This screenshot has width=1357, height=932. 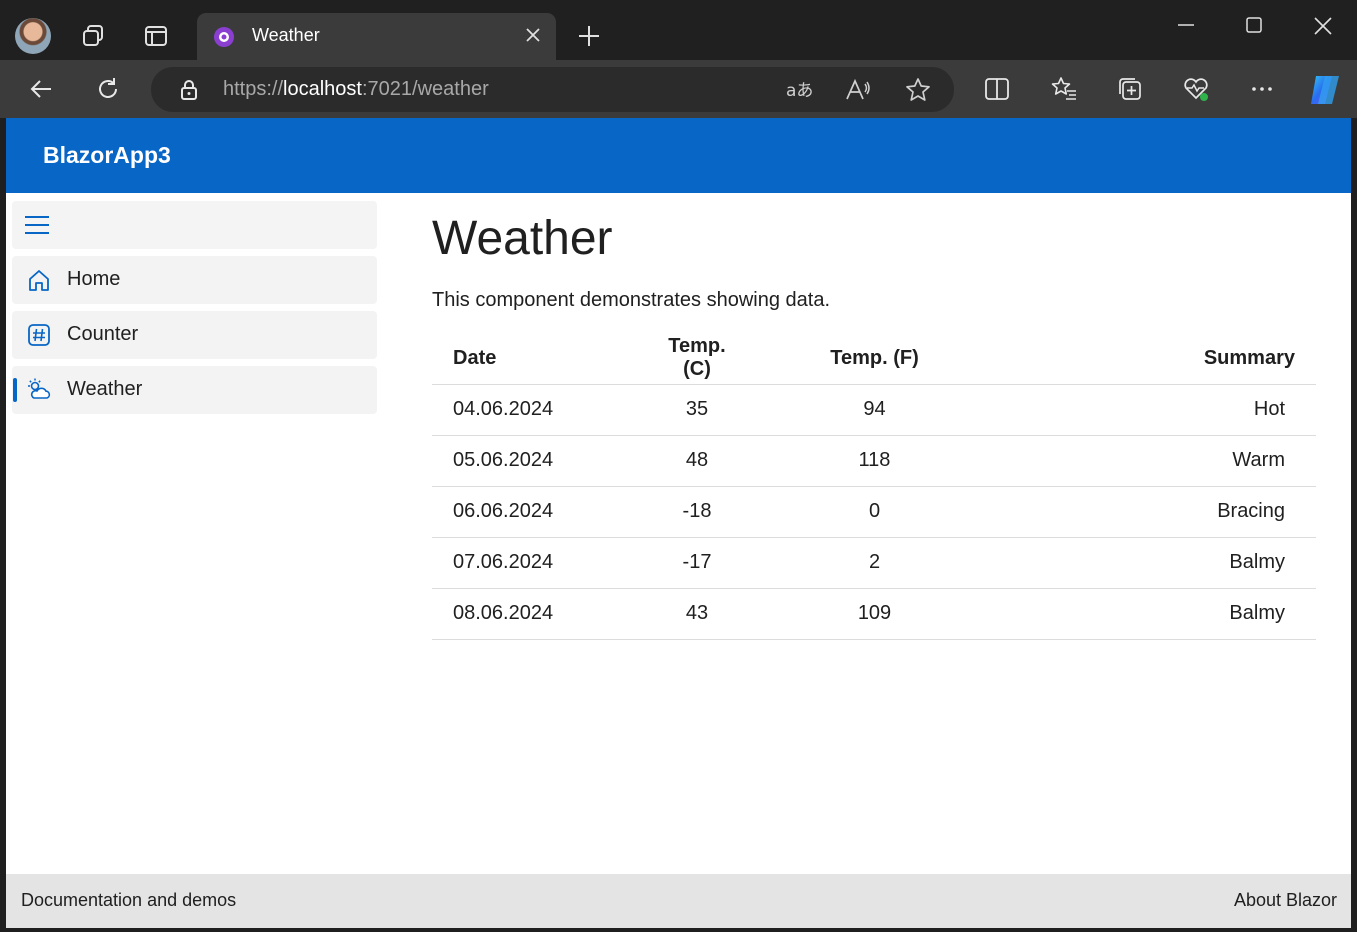 I want to click on table-header-row: Date Temp. (C) Temp. (F) Summary, so click(x=874, y=359).